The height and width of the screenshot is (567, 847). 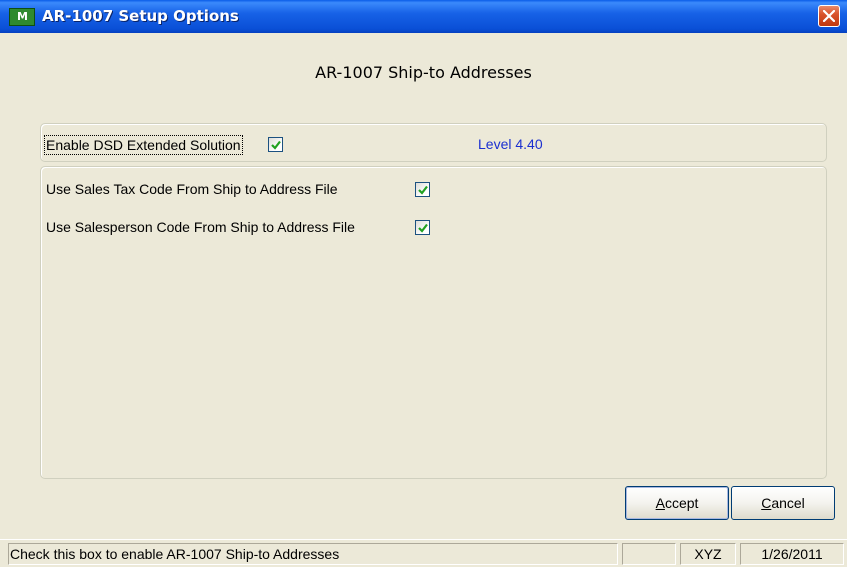 I want to click on window-title: AR-1007 Setup Options, so click(x=140, y=16).